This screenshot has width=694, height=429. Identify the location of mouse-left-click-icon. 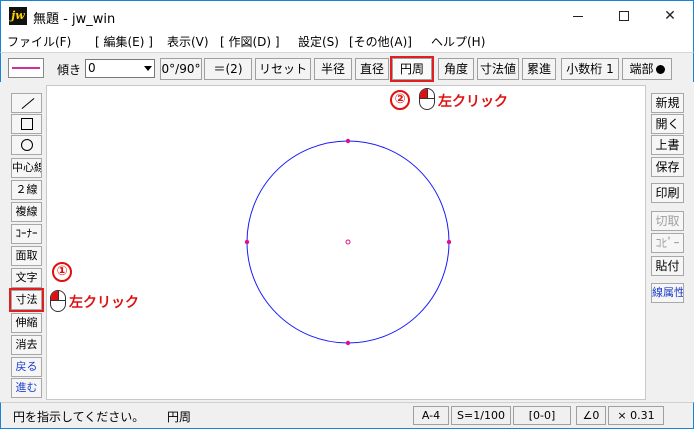
(58, 301).